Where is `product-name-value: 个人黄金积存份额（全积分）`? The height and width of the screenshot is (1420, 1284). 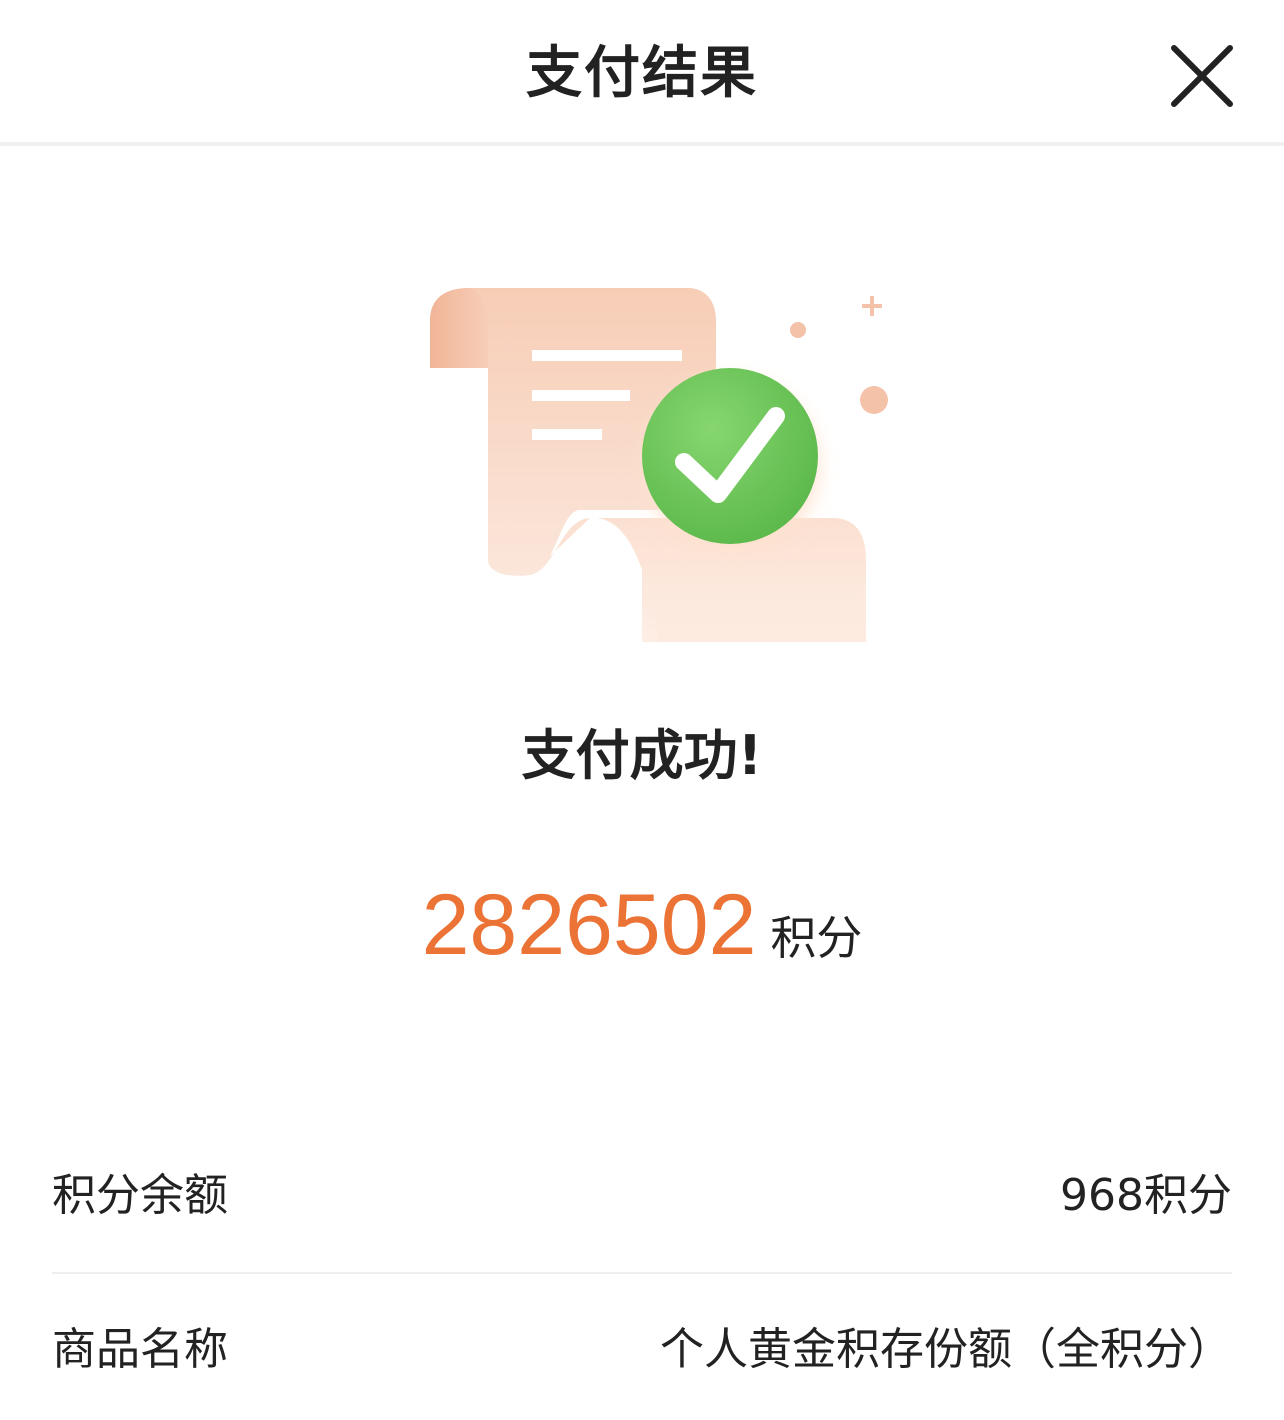
product-name-value: 个人黄金积存份额（全积分） is located at coordinates (946, 1349).